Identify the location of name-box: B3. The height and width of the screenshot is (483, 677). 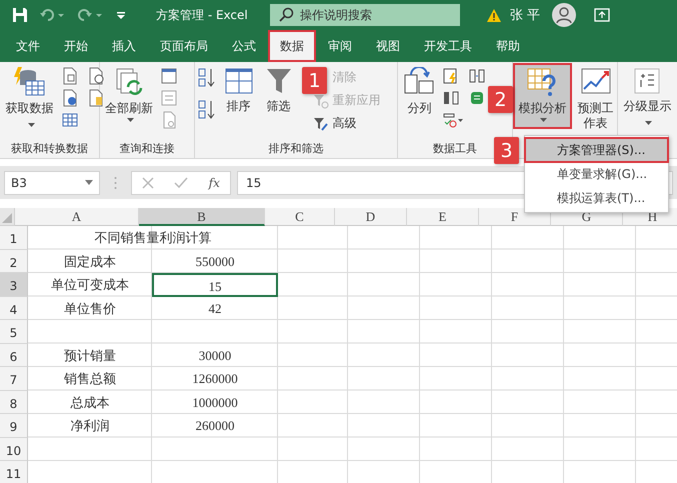
(52, 182).